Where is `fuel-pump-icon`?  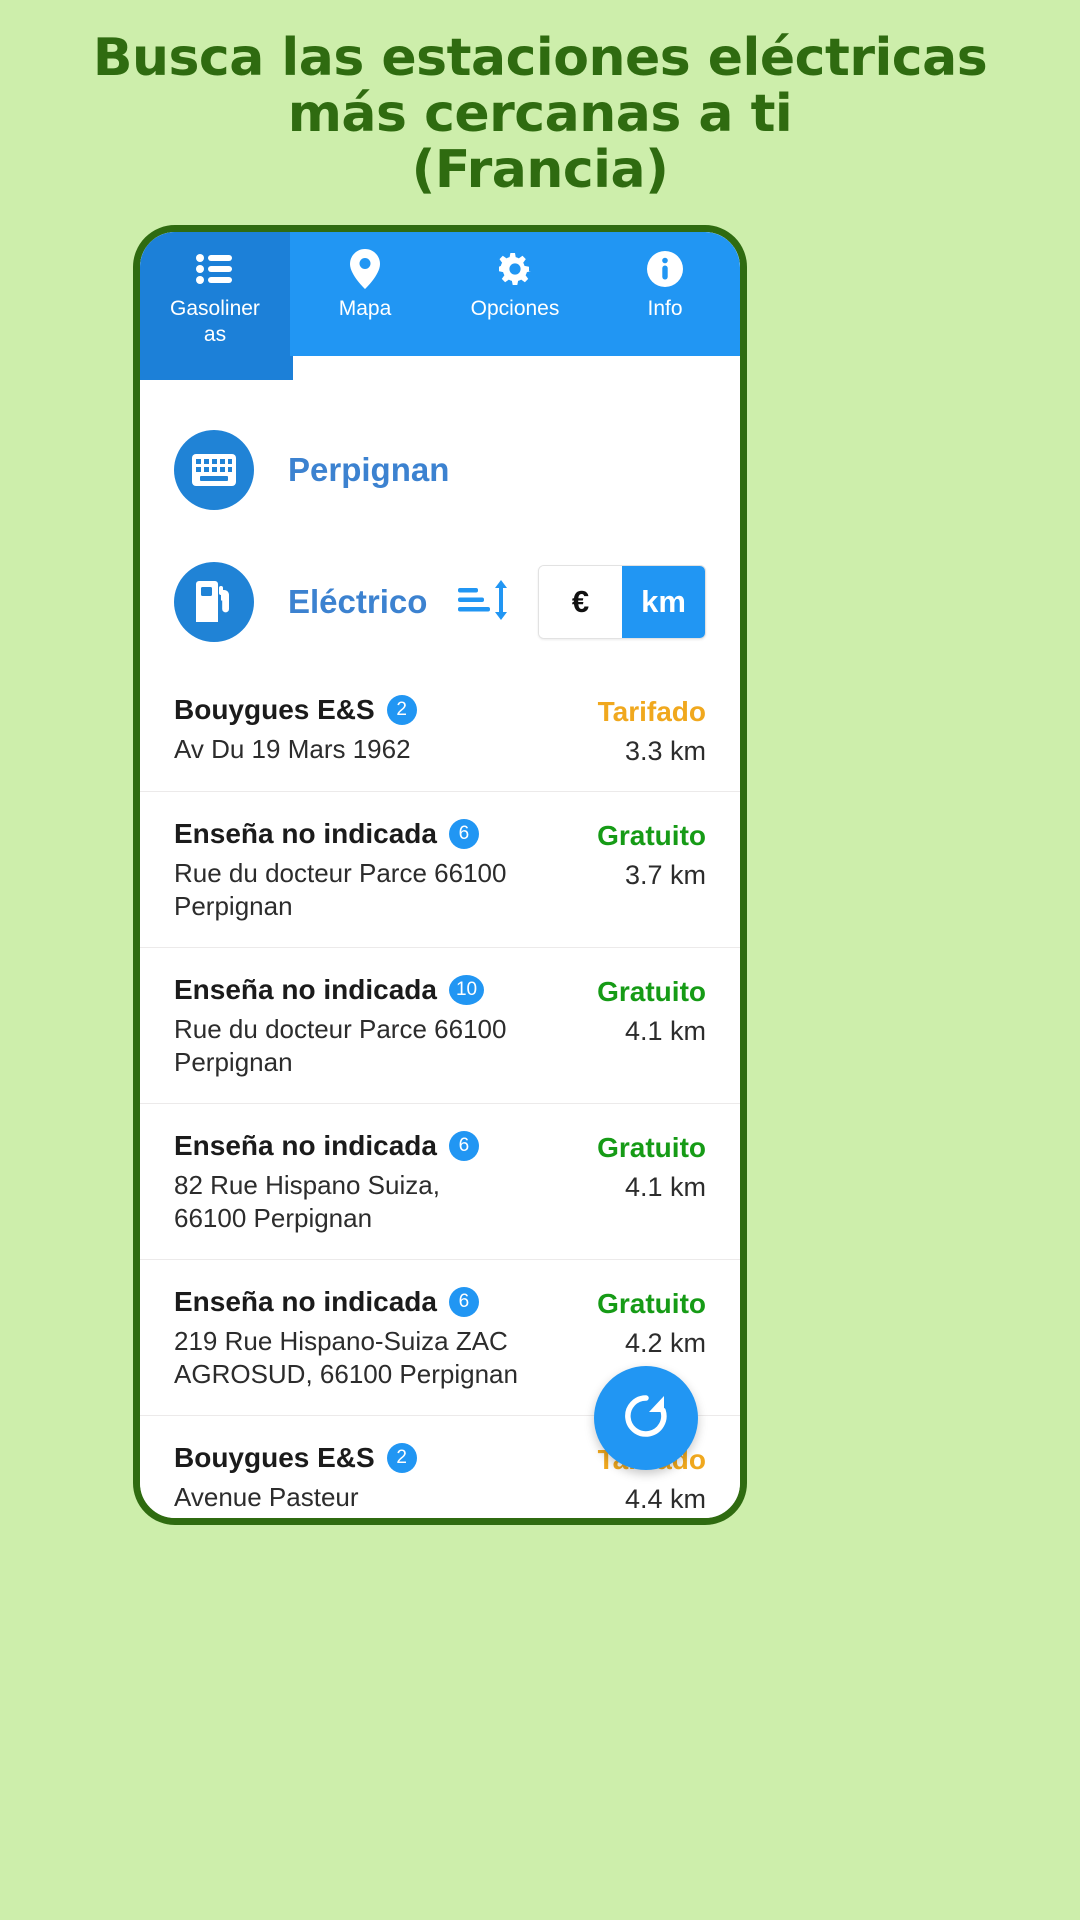
fuel-pump-icon is located at coordinates (214, 602).